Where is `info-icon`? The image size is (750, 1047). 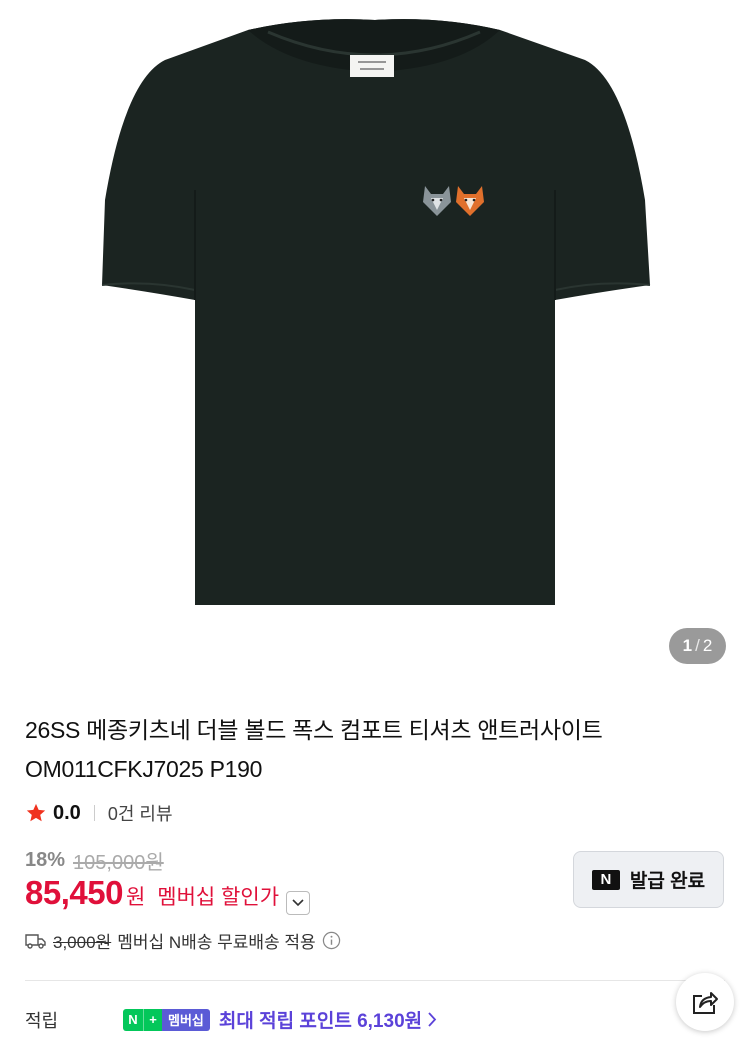 info-icon is located at coordinates (331, 940).